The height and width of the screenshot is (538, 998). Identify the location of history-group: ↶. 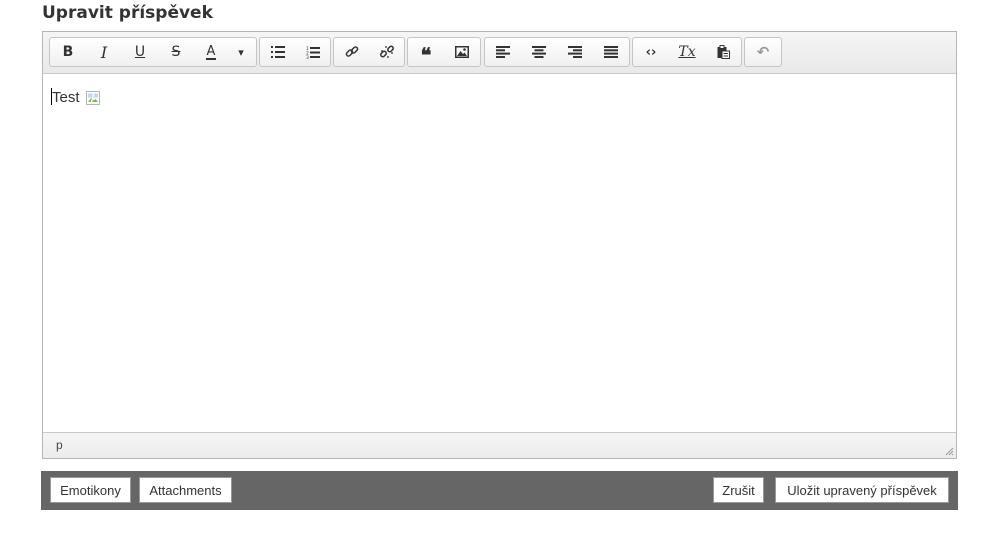
(763, 52).